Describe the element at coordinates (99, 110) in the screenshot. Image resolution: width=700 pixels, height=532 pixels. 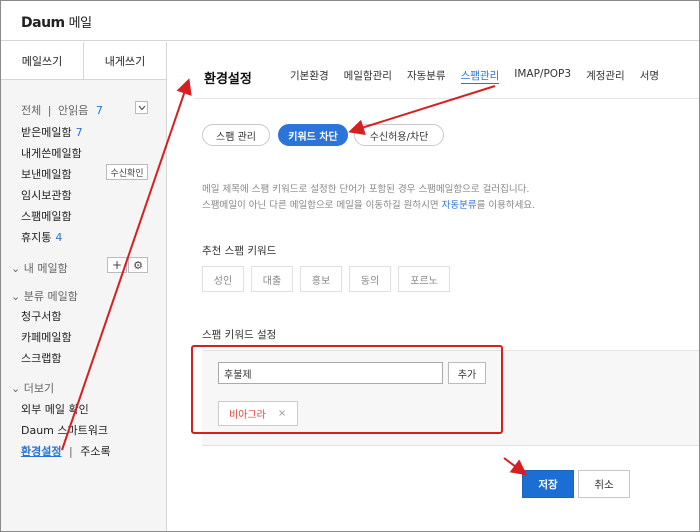
I see `unread-count: 7` at that location.